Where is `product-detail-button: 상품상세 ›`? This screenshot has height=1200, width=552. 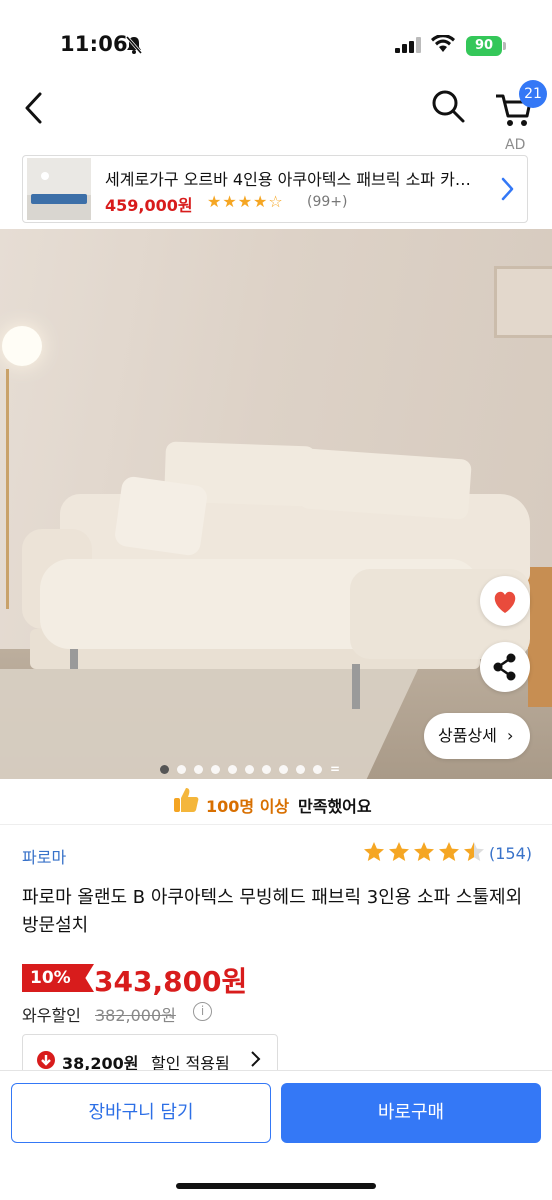
product-detail-button: 상품상세 › is located at coordinates (477, 736).